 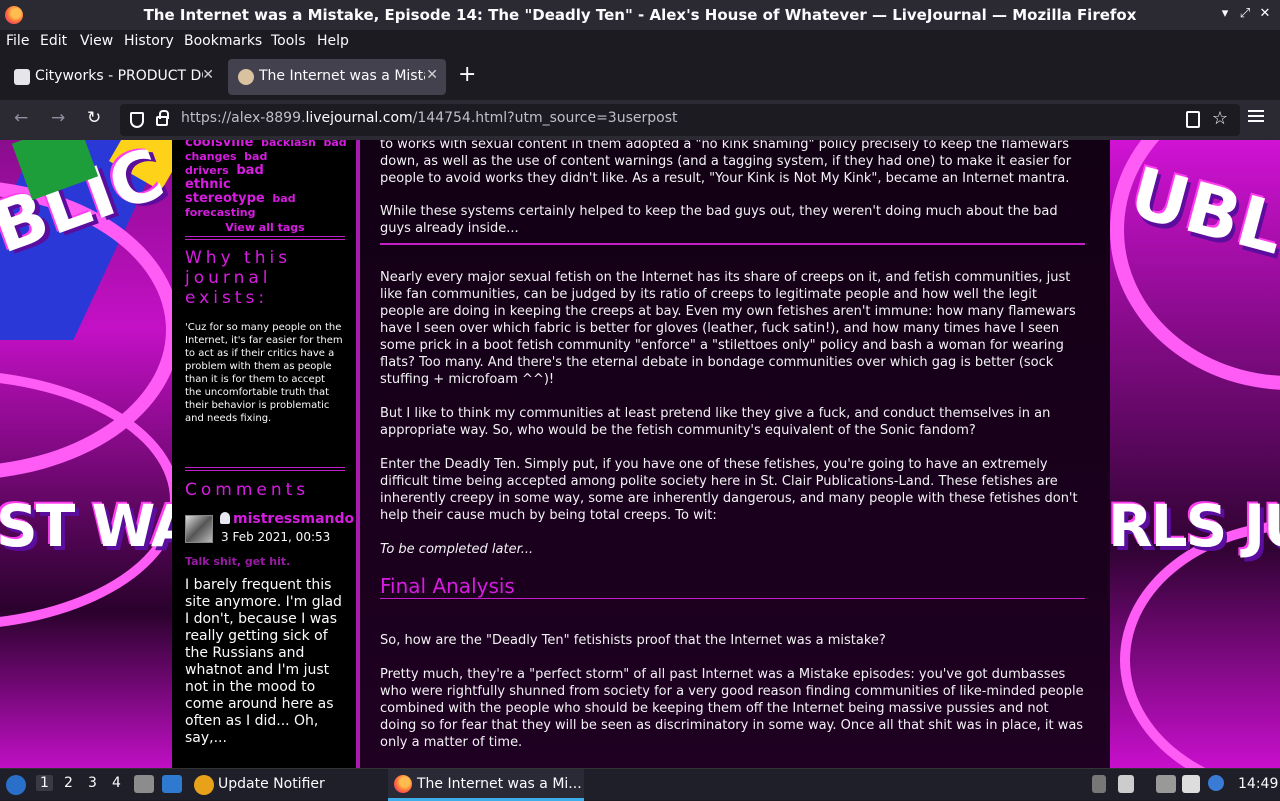 I want to click on tag-link: backlash, so click(x=288, y=144).